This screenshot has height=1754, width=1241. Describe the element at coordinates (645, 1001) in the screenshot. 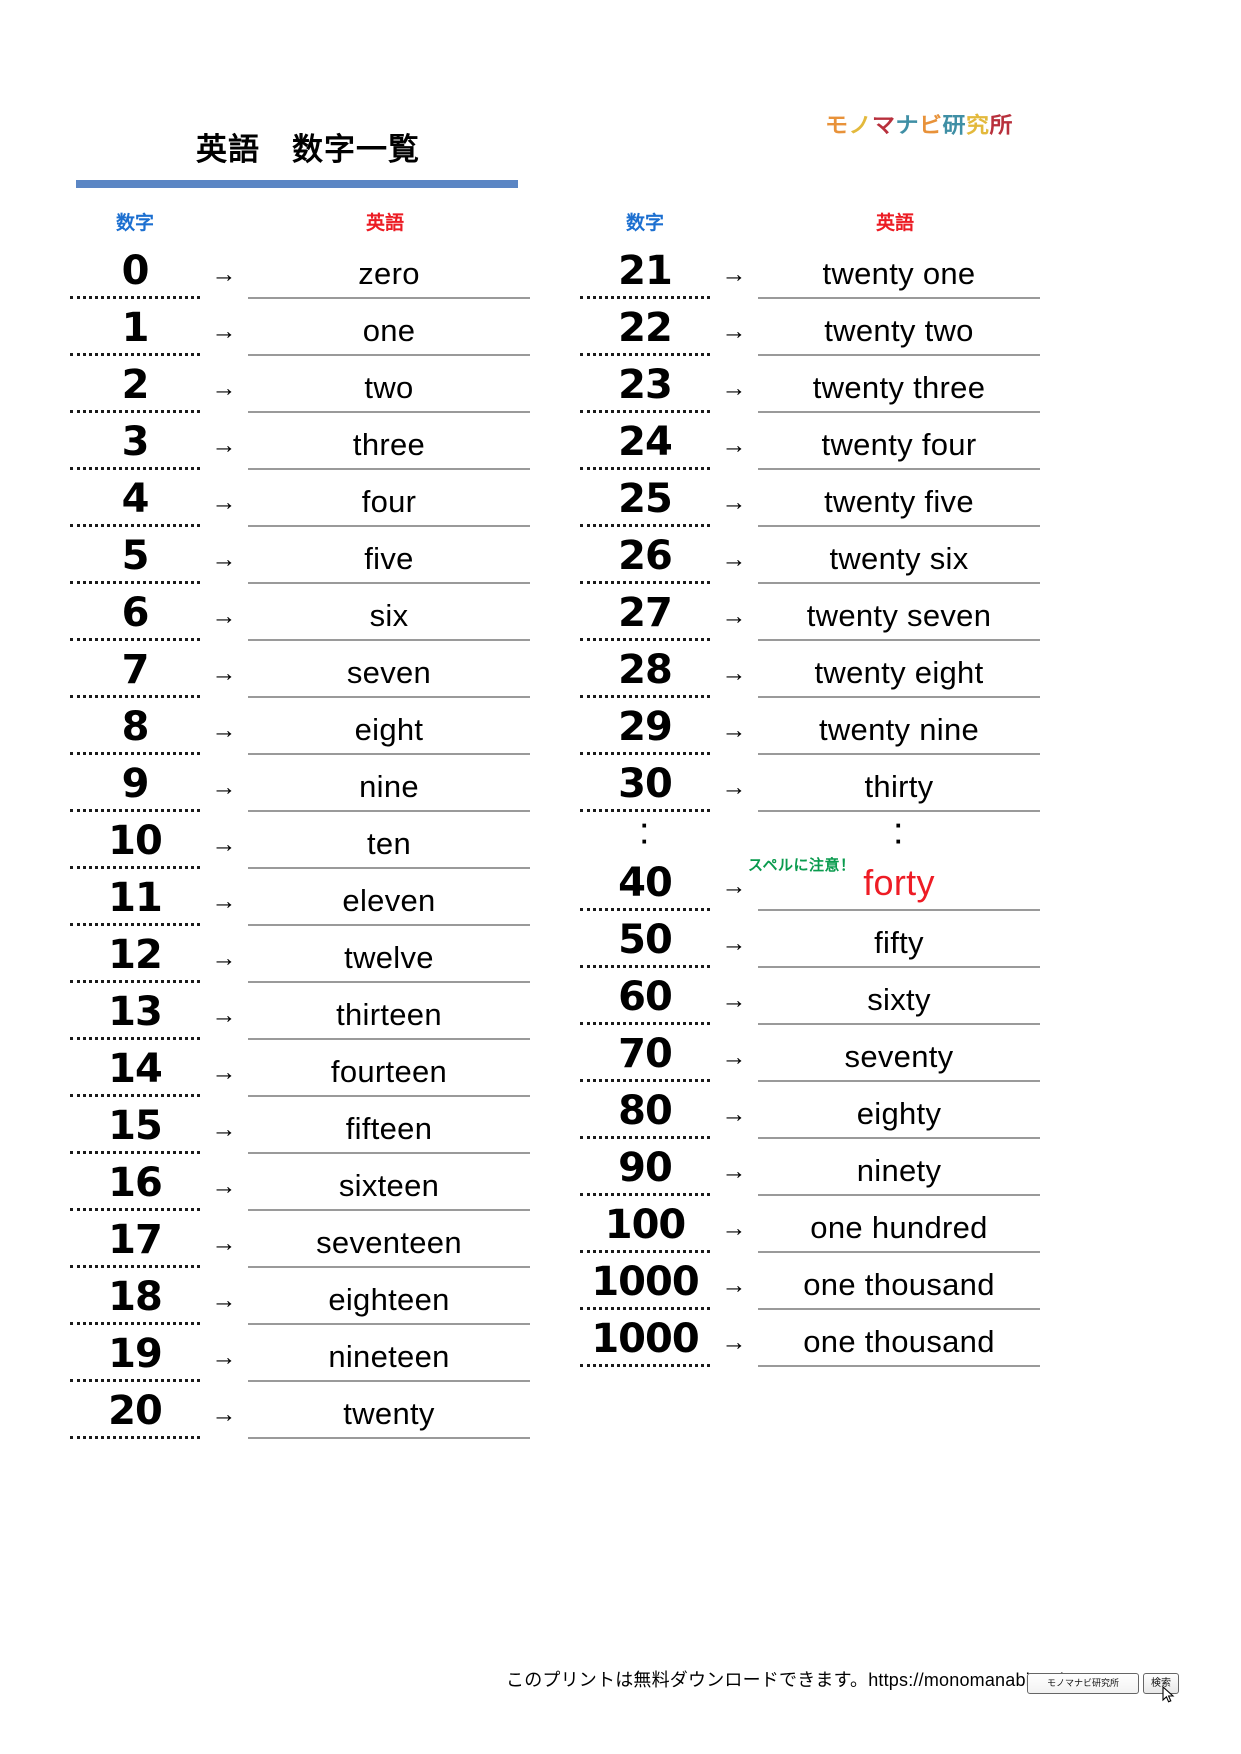

I see `cell-number: 60` at that location.